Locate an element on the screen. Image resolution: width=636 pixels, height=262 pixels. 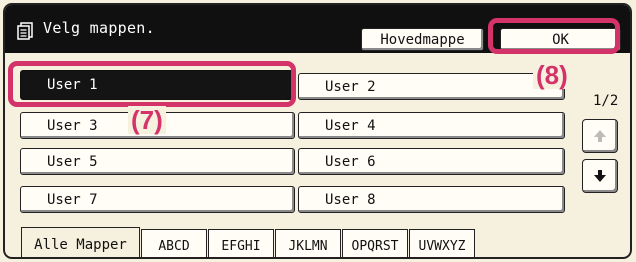
folder-list-icon is located at coordinates (25, 31).